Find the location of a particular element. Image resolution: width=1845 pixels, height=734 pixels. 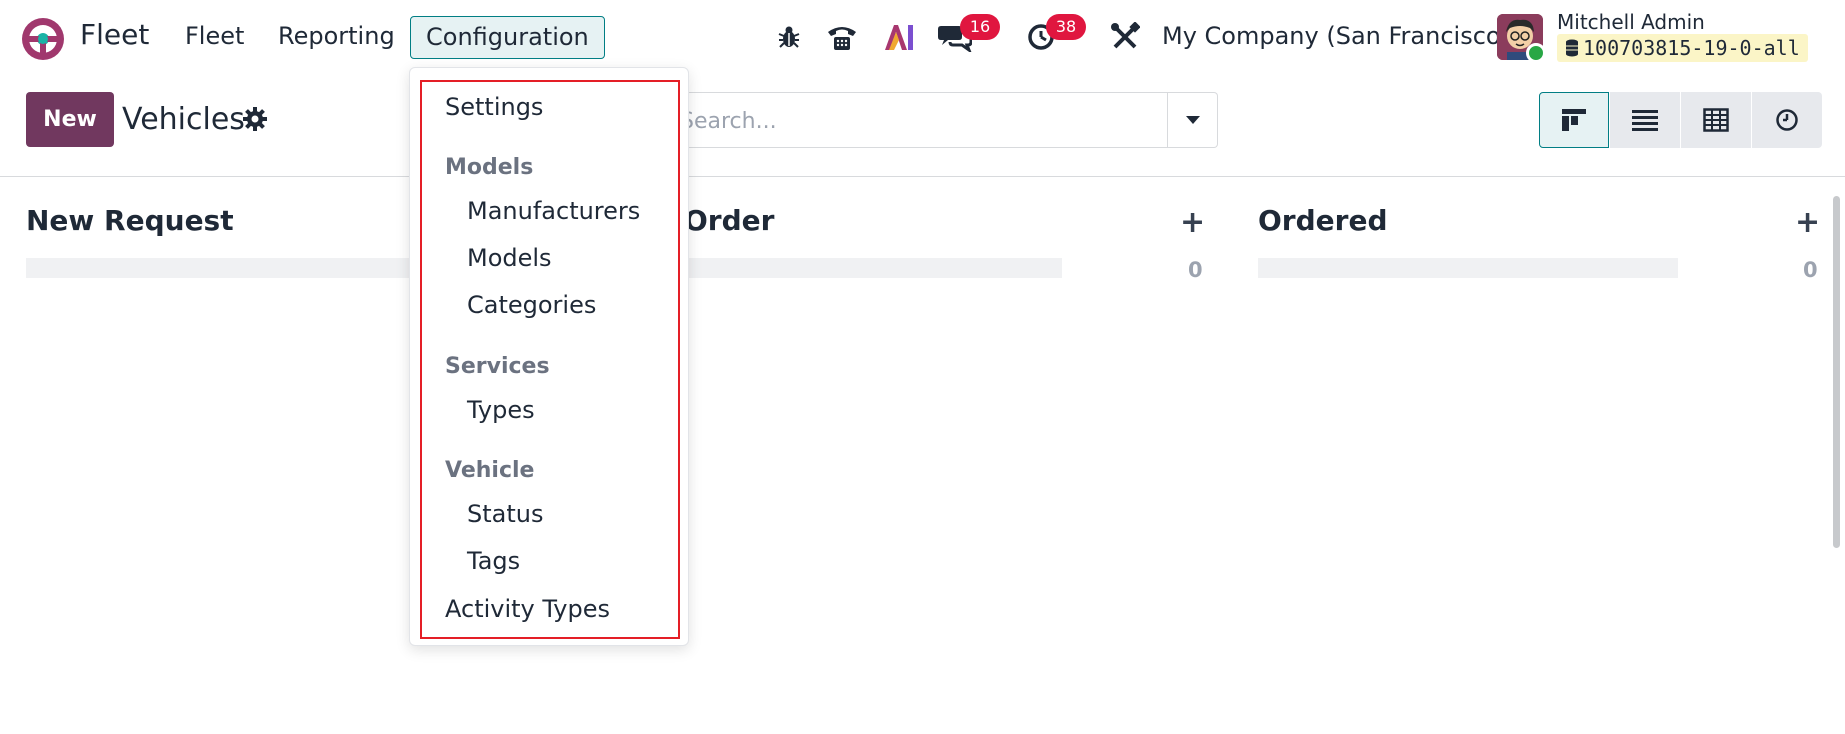

ai-icon is located at coordinates (899, 37).